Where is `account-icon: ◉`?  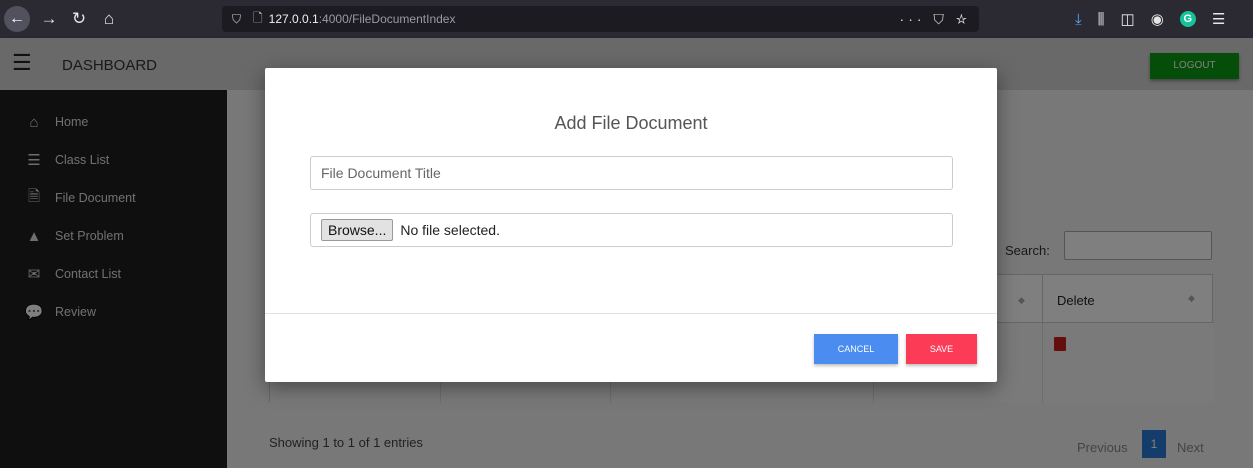
account-icon: ◉ is located at coordinates (1157, 19).